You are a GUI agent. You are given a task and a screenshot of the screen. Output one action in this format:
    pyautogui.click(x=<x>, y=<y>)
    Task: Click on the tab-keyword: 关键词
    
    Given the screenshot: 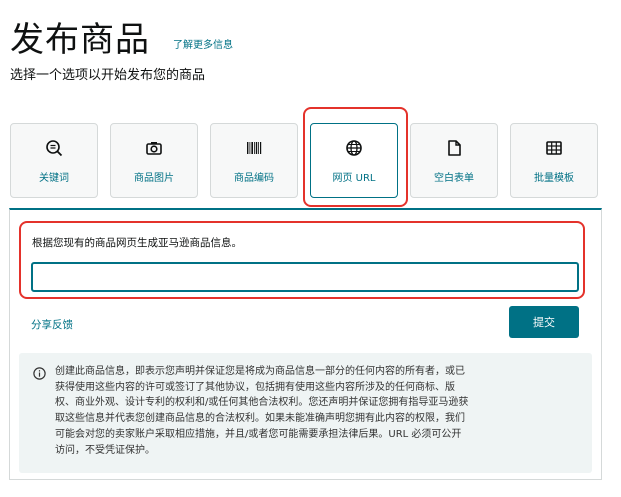 What is the action you would take?
    pyautogui.click(x=54, y=160)
    